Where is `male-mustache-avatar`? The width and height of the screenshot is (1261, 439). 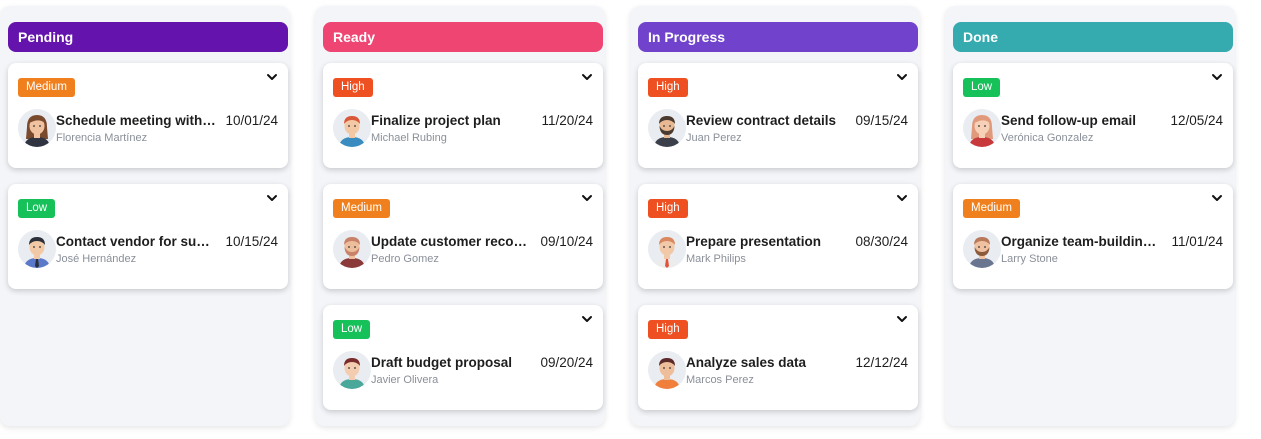
male-mustache-avatar is located at coordinates (982, 249).